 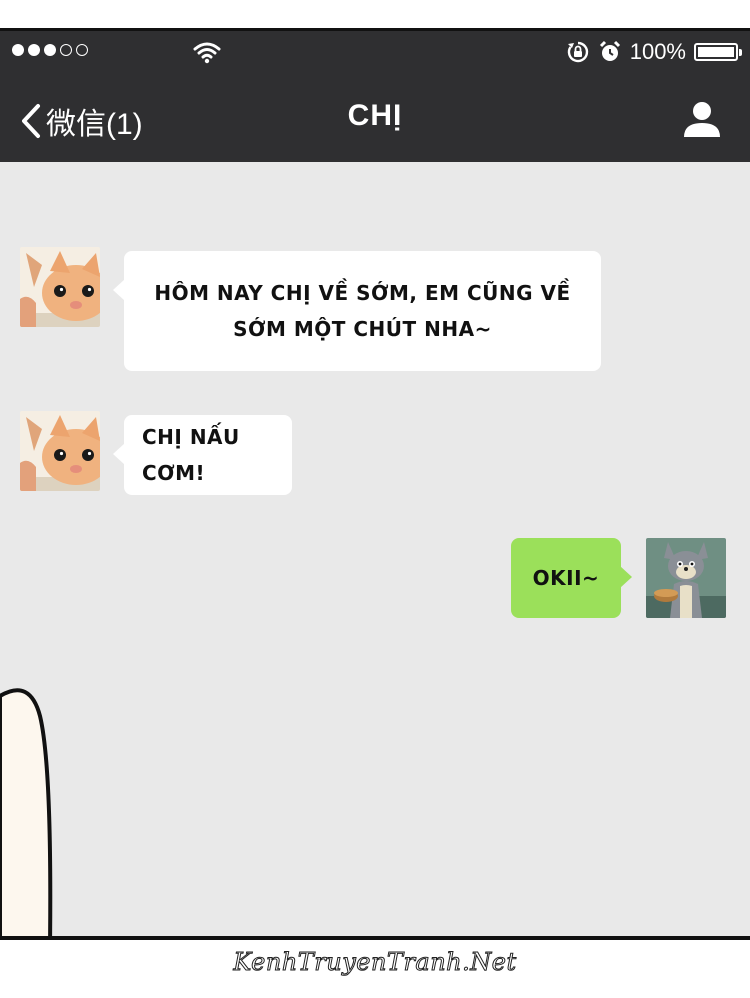 I want to click on message-bubble-incoming: CHỊ NẤU CƠM!, so click(x=202, y=455).